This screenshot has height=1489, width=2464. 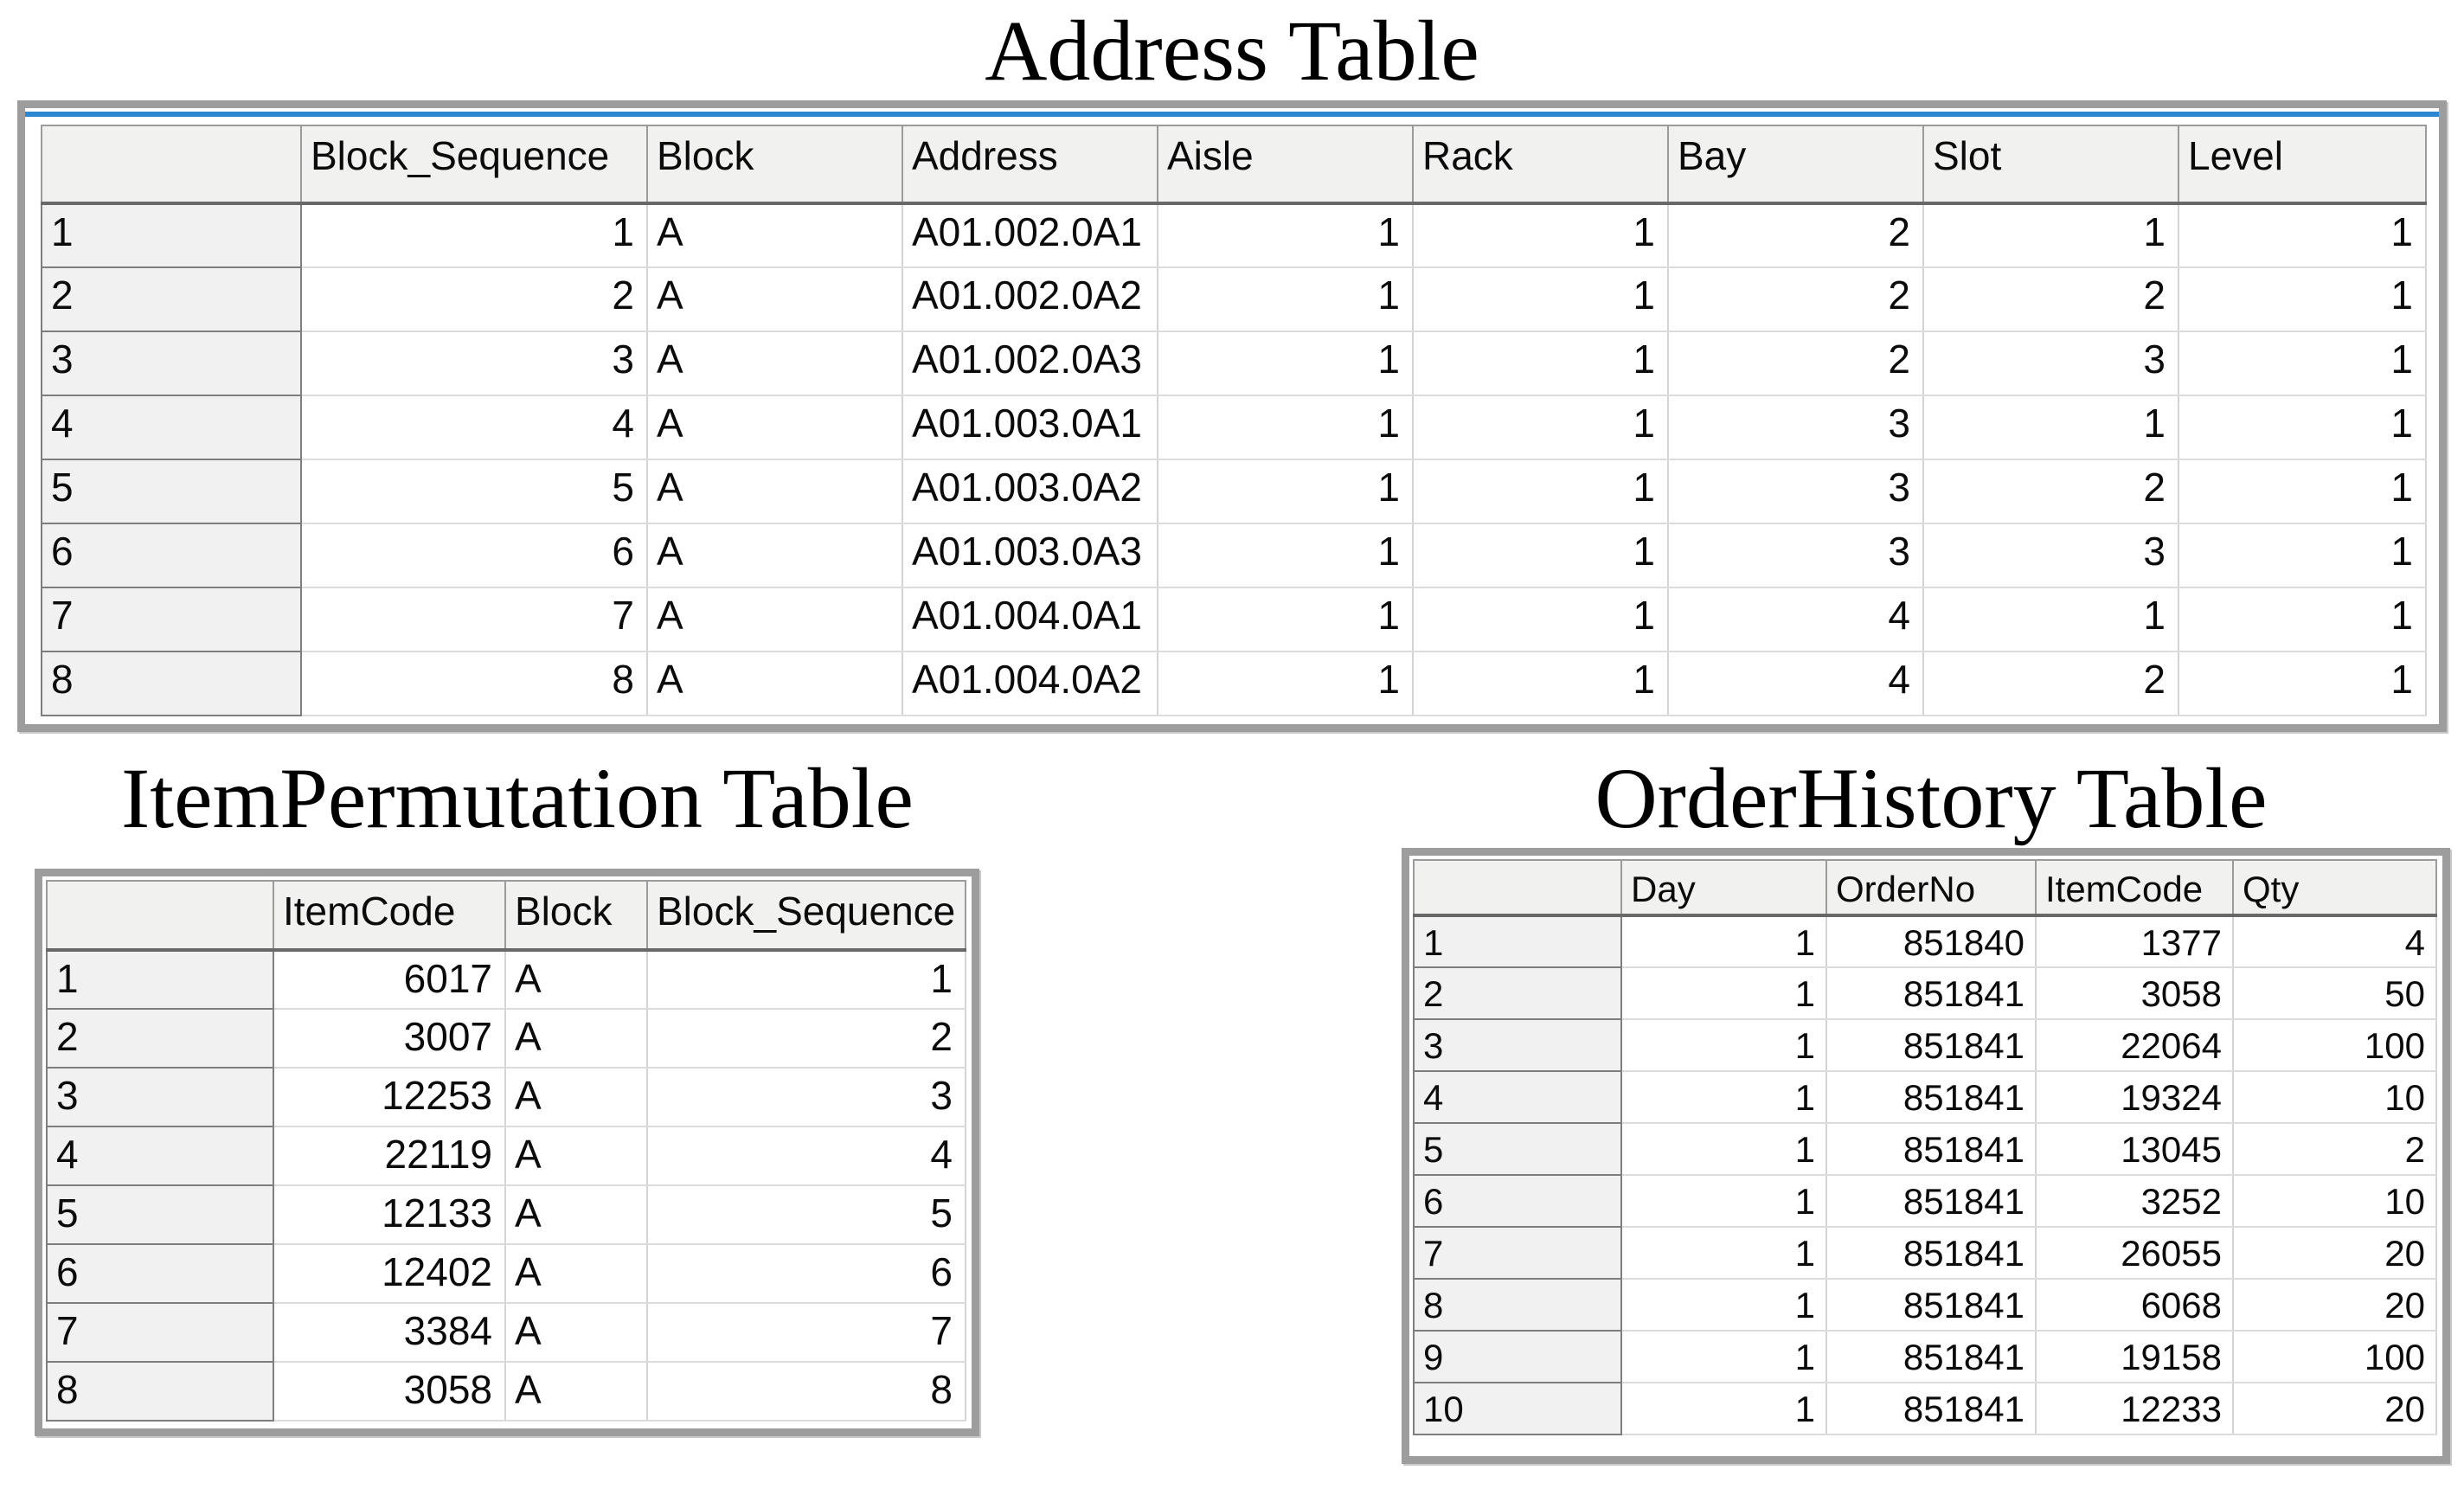 I want to click on cell: 7, so click(x=806, y=1333).